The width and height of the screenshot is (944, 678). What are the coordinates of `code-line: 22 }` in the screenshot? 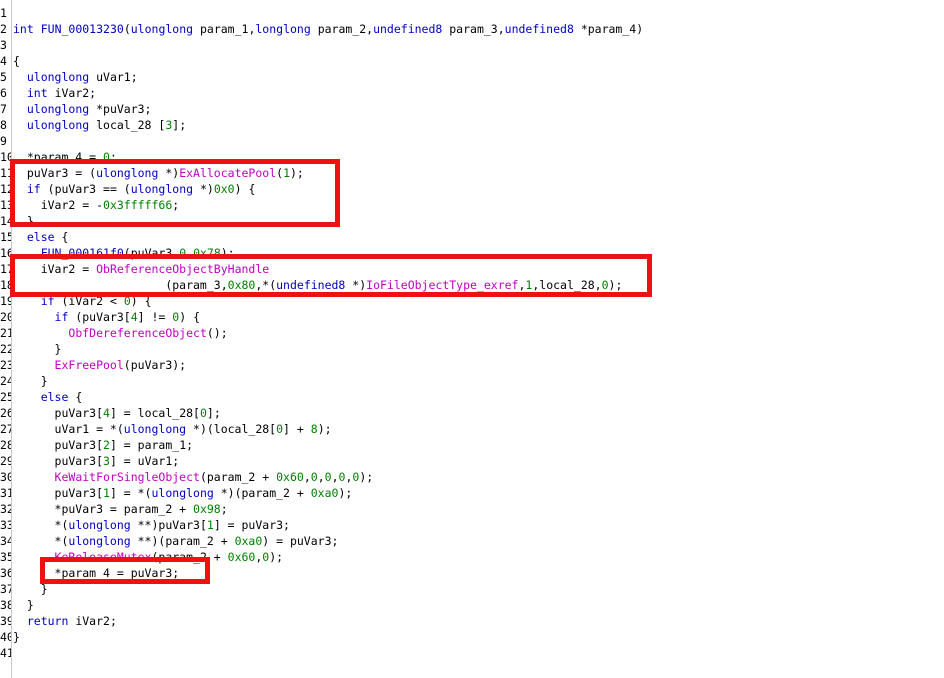 It's located at (472, 349).